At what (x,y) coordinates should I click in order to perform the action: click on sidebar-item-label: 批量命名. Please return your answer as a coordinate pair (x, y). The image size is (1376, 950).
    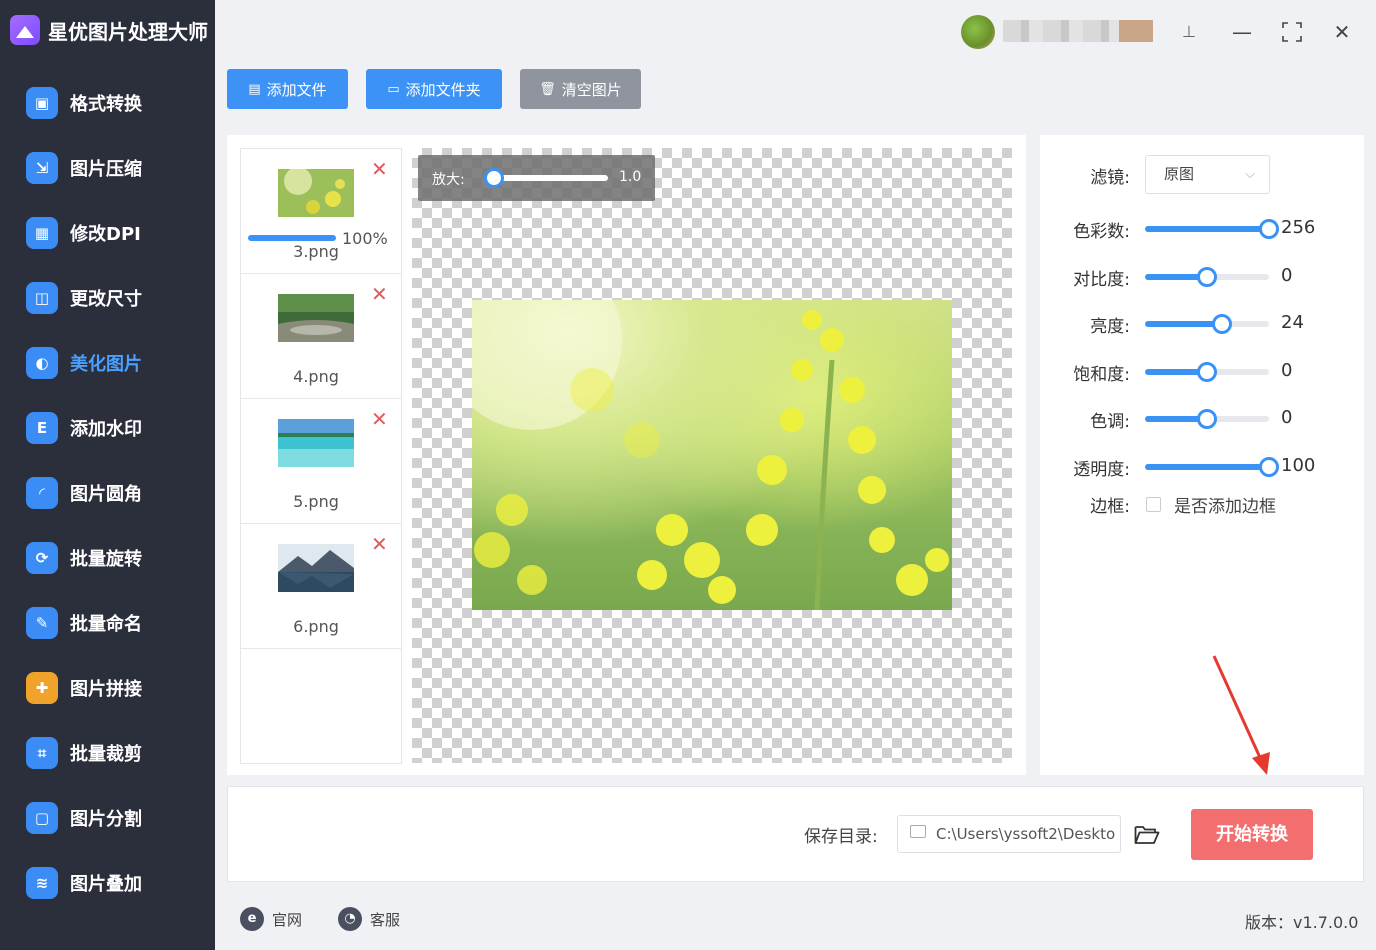
    Looking at the image, I should click on (106, 624).